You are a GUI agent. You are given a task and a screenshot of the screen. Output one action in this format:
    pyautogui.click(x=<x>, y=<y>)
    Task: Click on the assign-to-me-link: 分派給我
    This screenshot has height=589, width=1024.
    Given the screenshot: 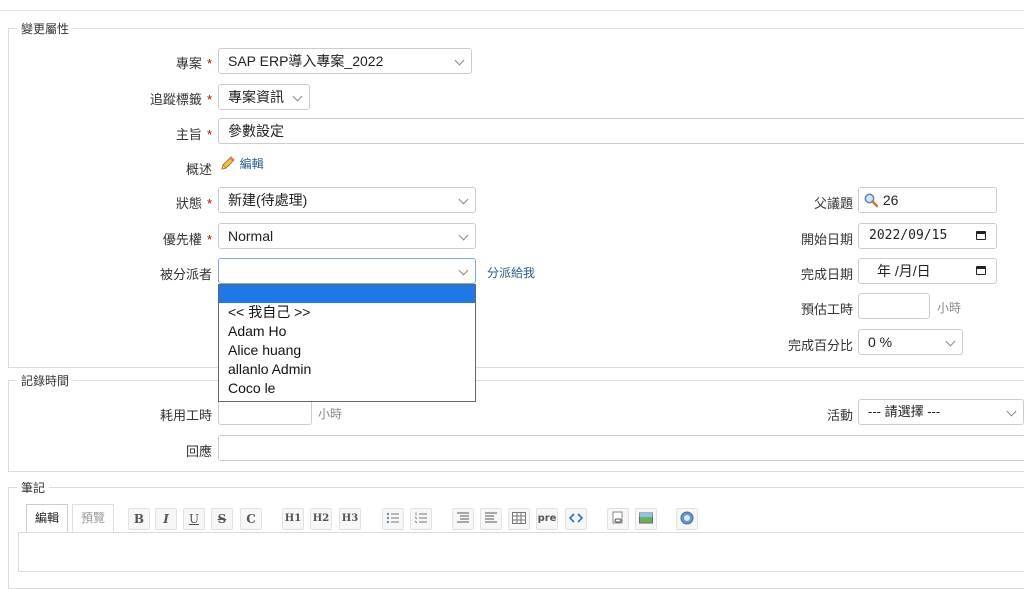 What is the action you would take?
    pyautogui.click(x=511, y=272)
    